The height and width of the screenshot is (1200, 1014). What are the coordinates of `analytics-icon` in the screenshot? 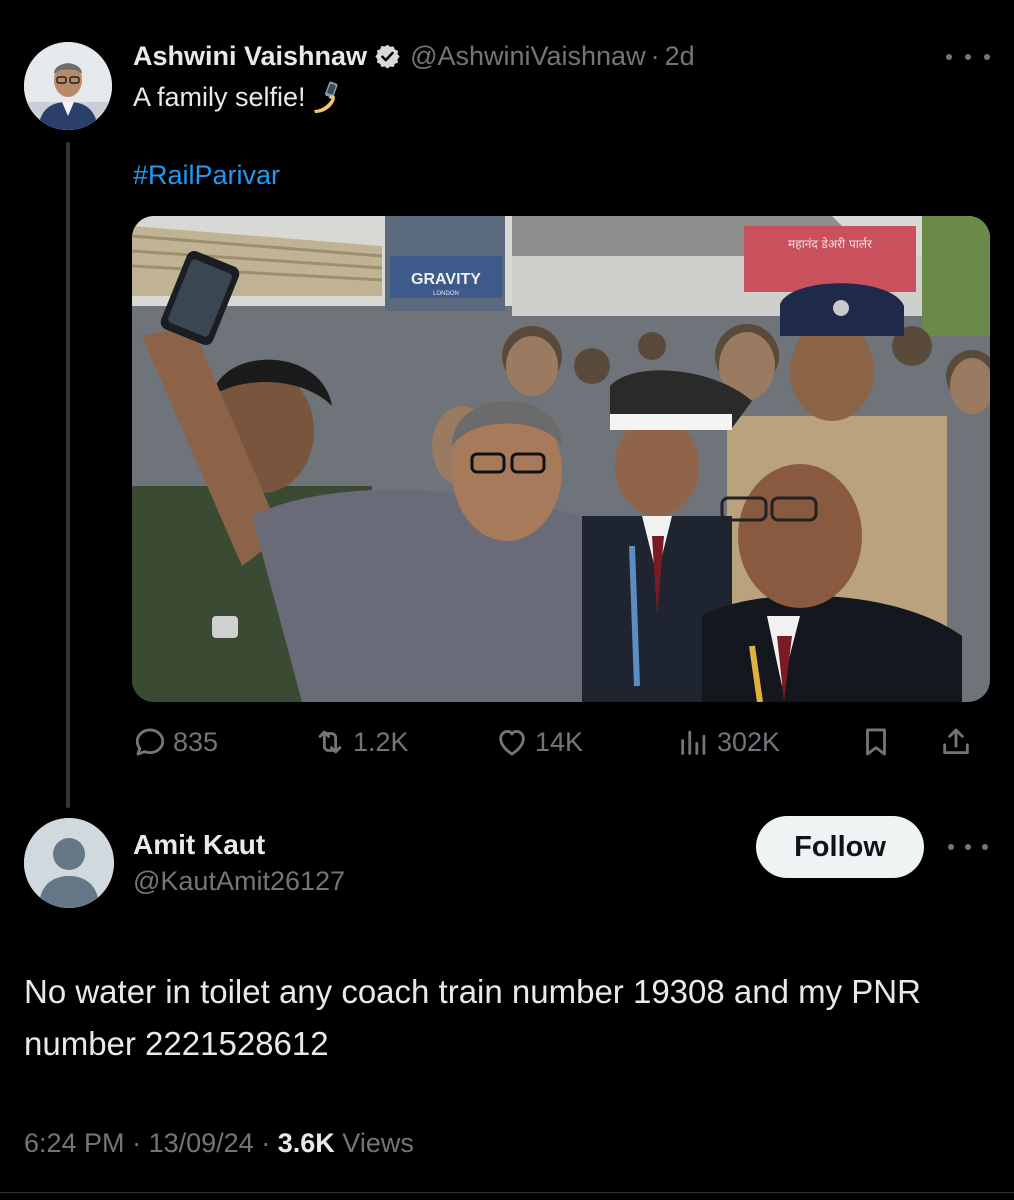 It's located at (693, 742).